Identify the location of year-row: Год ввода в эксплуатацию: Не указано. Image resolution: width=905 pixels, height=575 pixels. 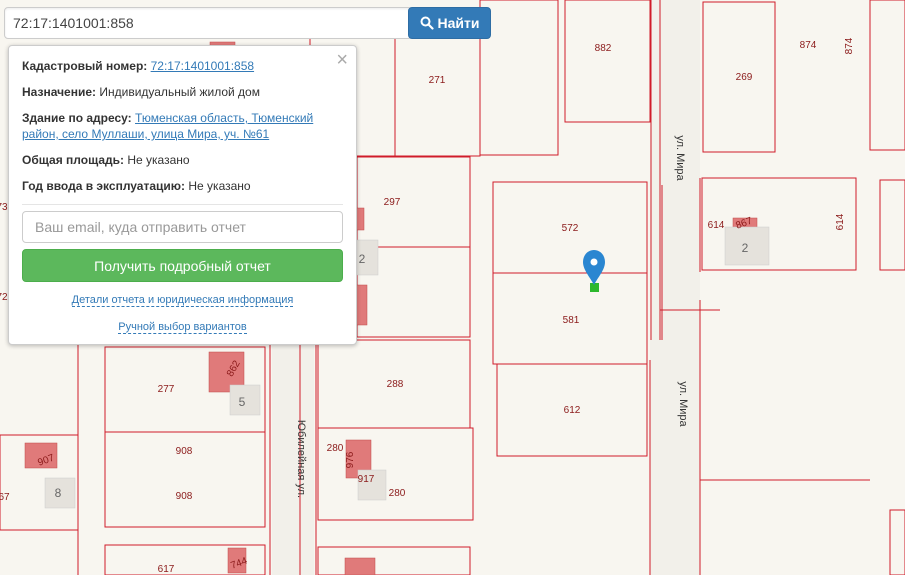
(182, 186).